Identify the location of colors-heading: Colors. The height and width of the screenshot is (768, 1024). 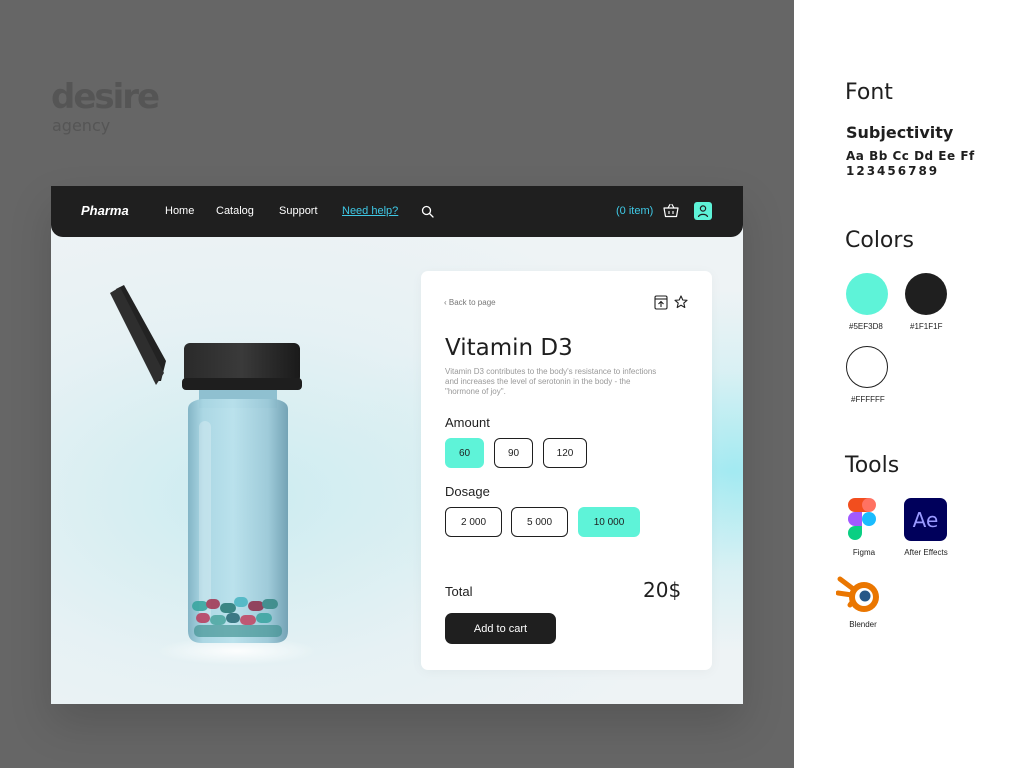
(879, 240).